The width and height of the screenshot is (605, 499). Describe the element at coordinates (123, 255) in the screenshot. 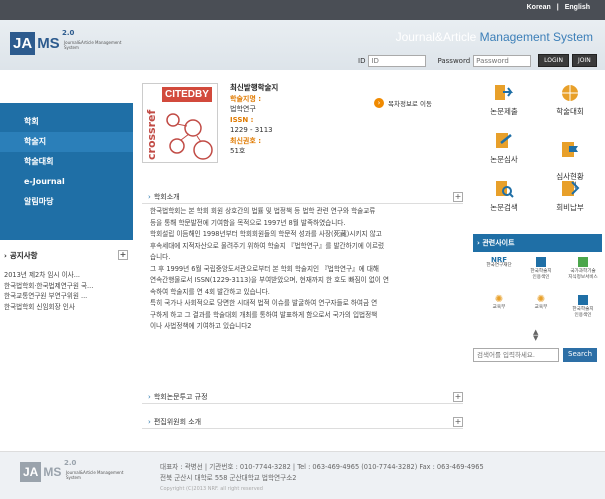

I see `notice-more-button: +` at that location.